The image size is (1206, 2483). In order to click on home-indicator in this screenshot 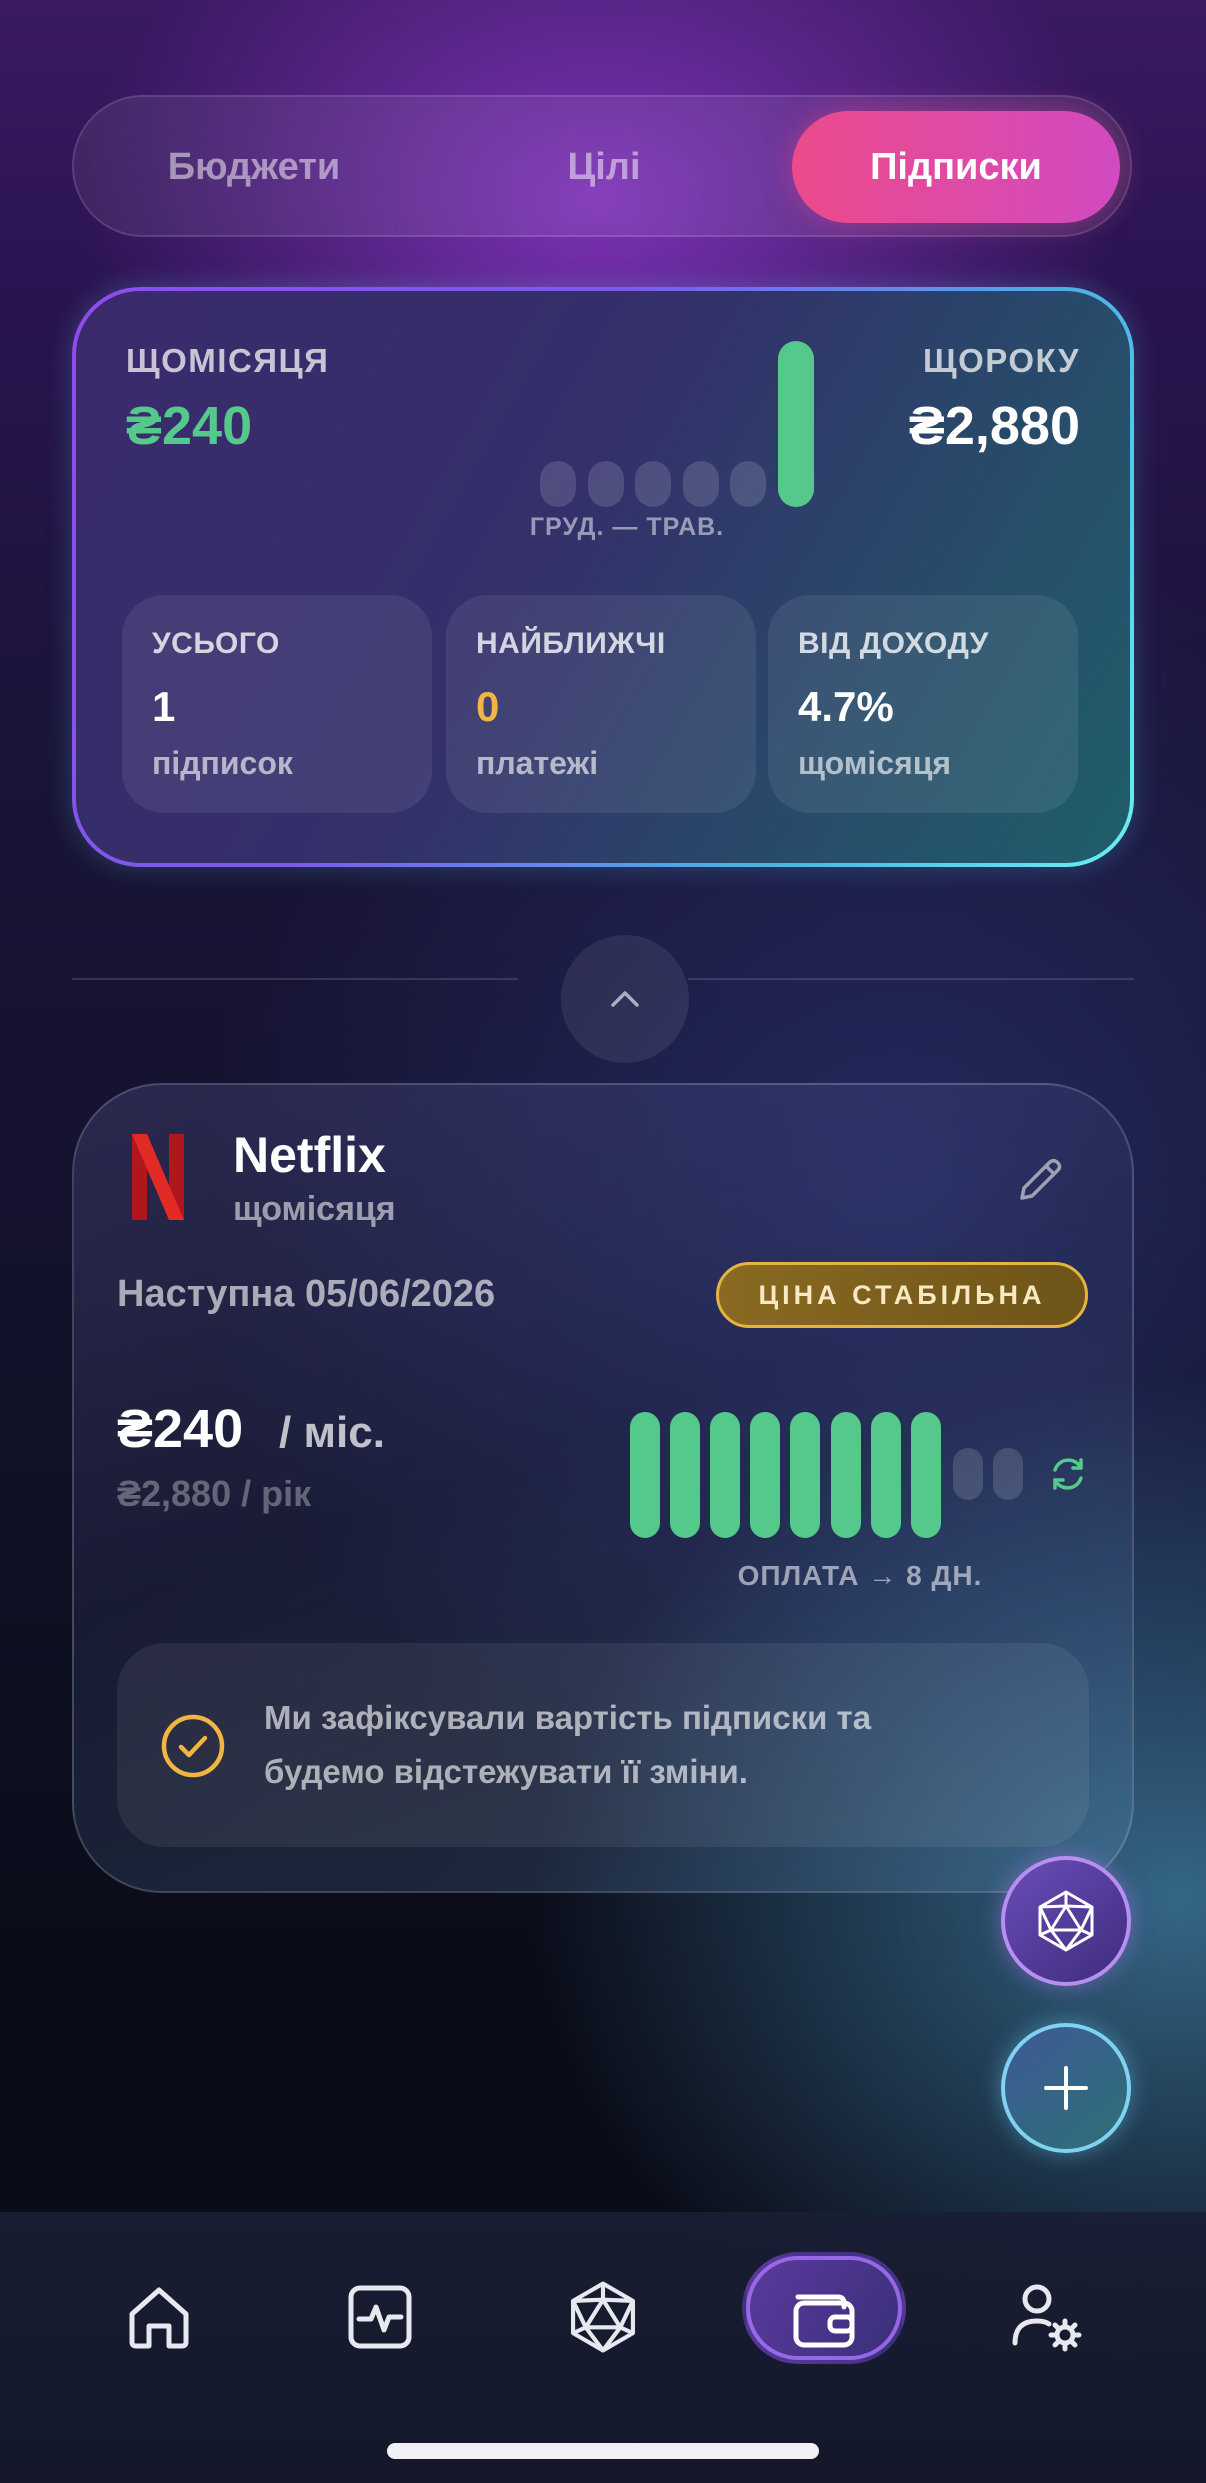, I will do `click(603, 2451)`.